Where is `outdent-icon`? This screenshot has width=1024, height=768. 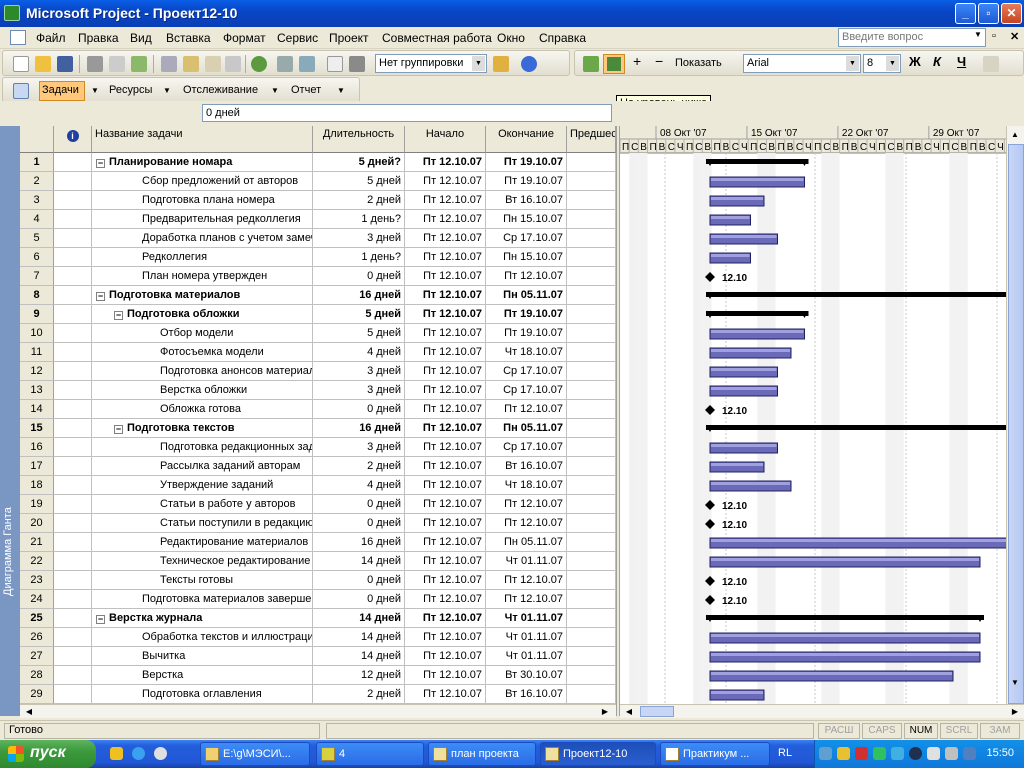
outdent-icon is located at coordinates (591, 64).